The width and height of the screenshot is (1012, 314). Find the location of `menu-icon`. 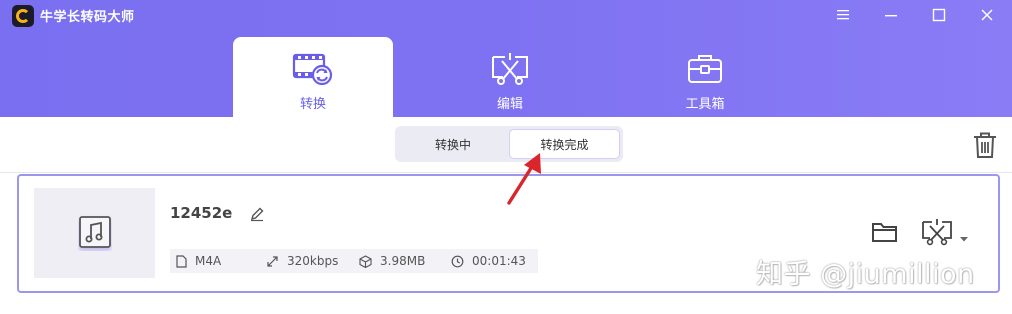

menu-icon is located at coordinates (843, 15).